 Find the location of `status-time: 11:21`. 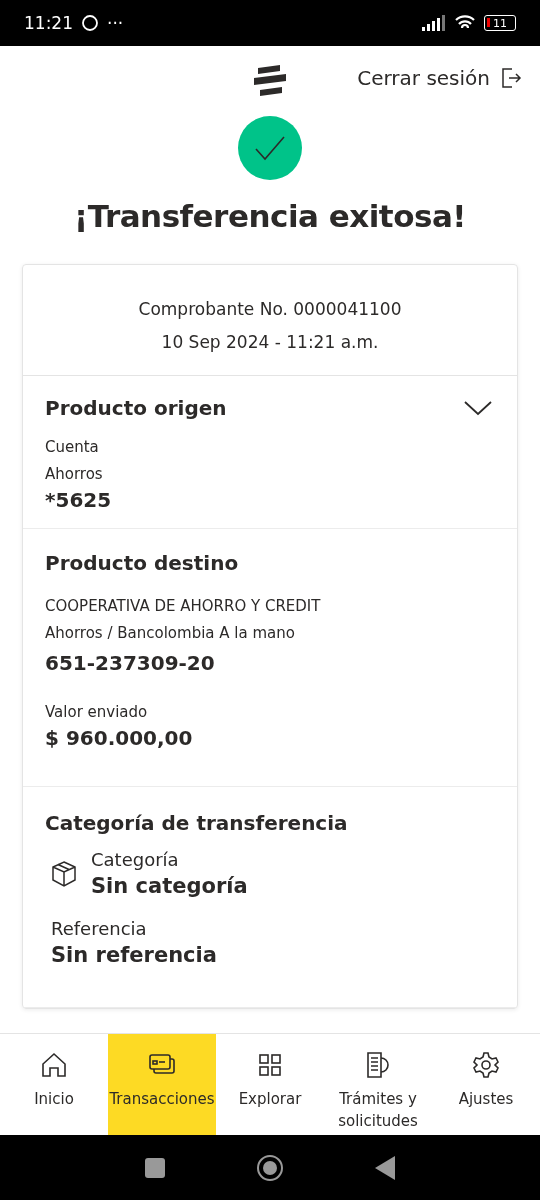

status-time: 11:21 is located at coordinates (48, 23).